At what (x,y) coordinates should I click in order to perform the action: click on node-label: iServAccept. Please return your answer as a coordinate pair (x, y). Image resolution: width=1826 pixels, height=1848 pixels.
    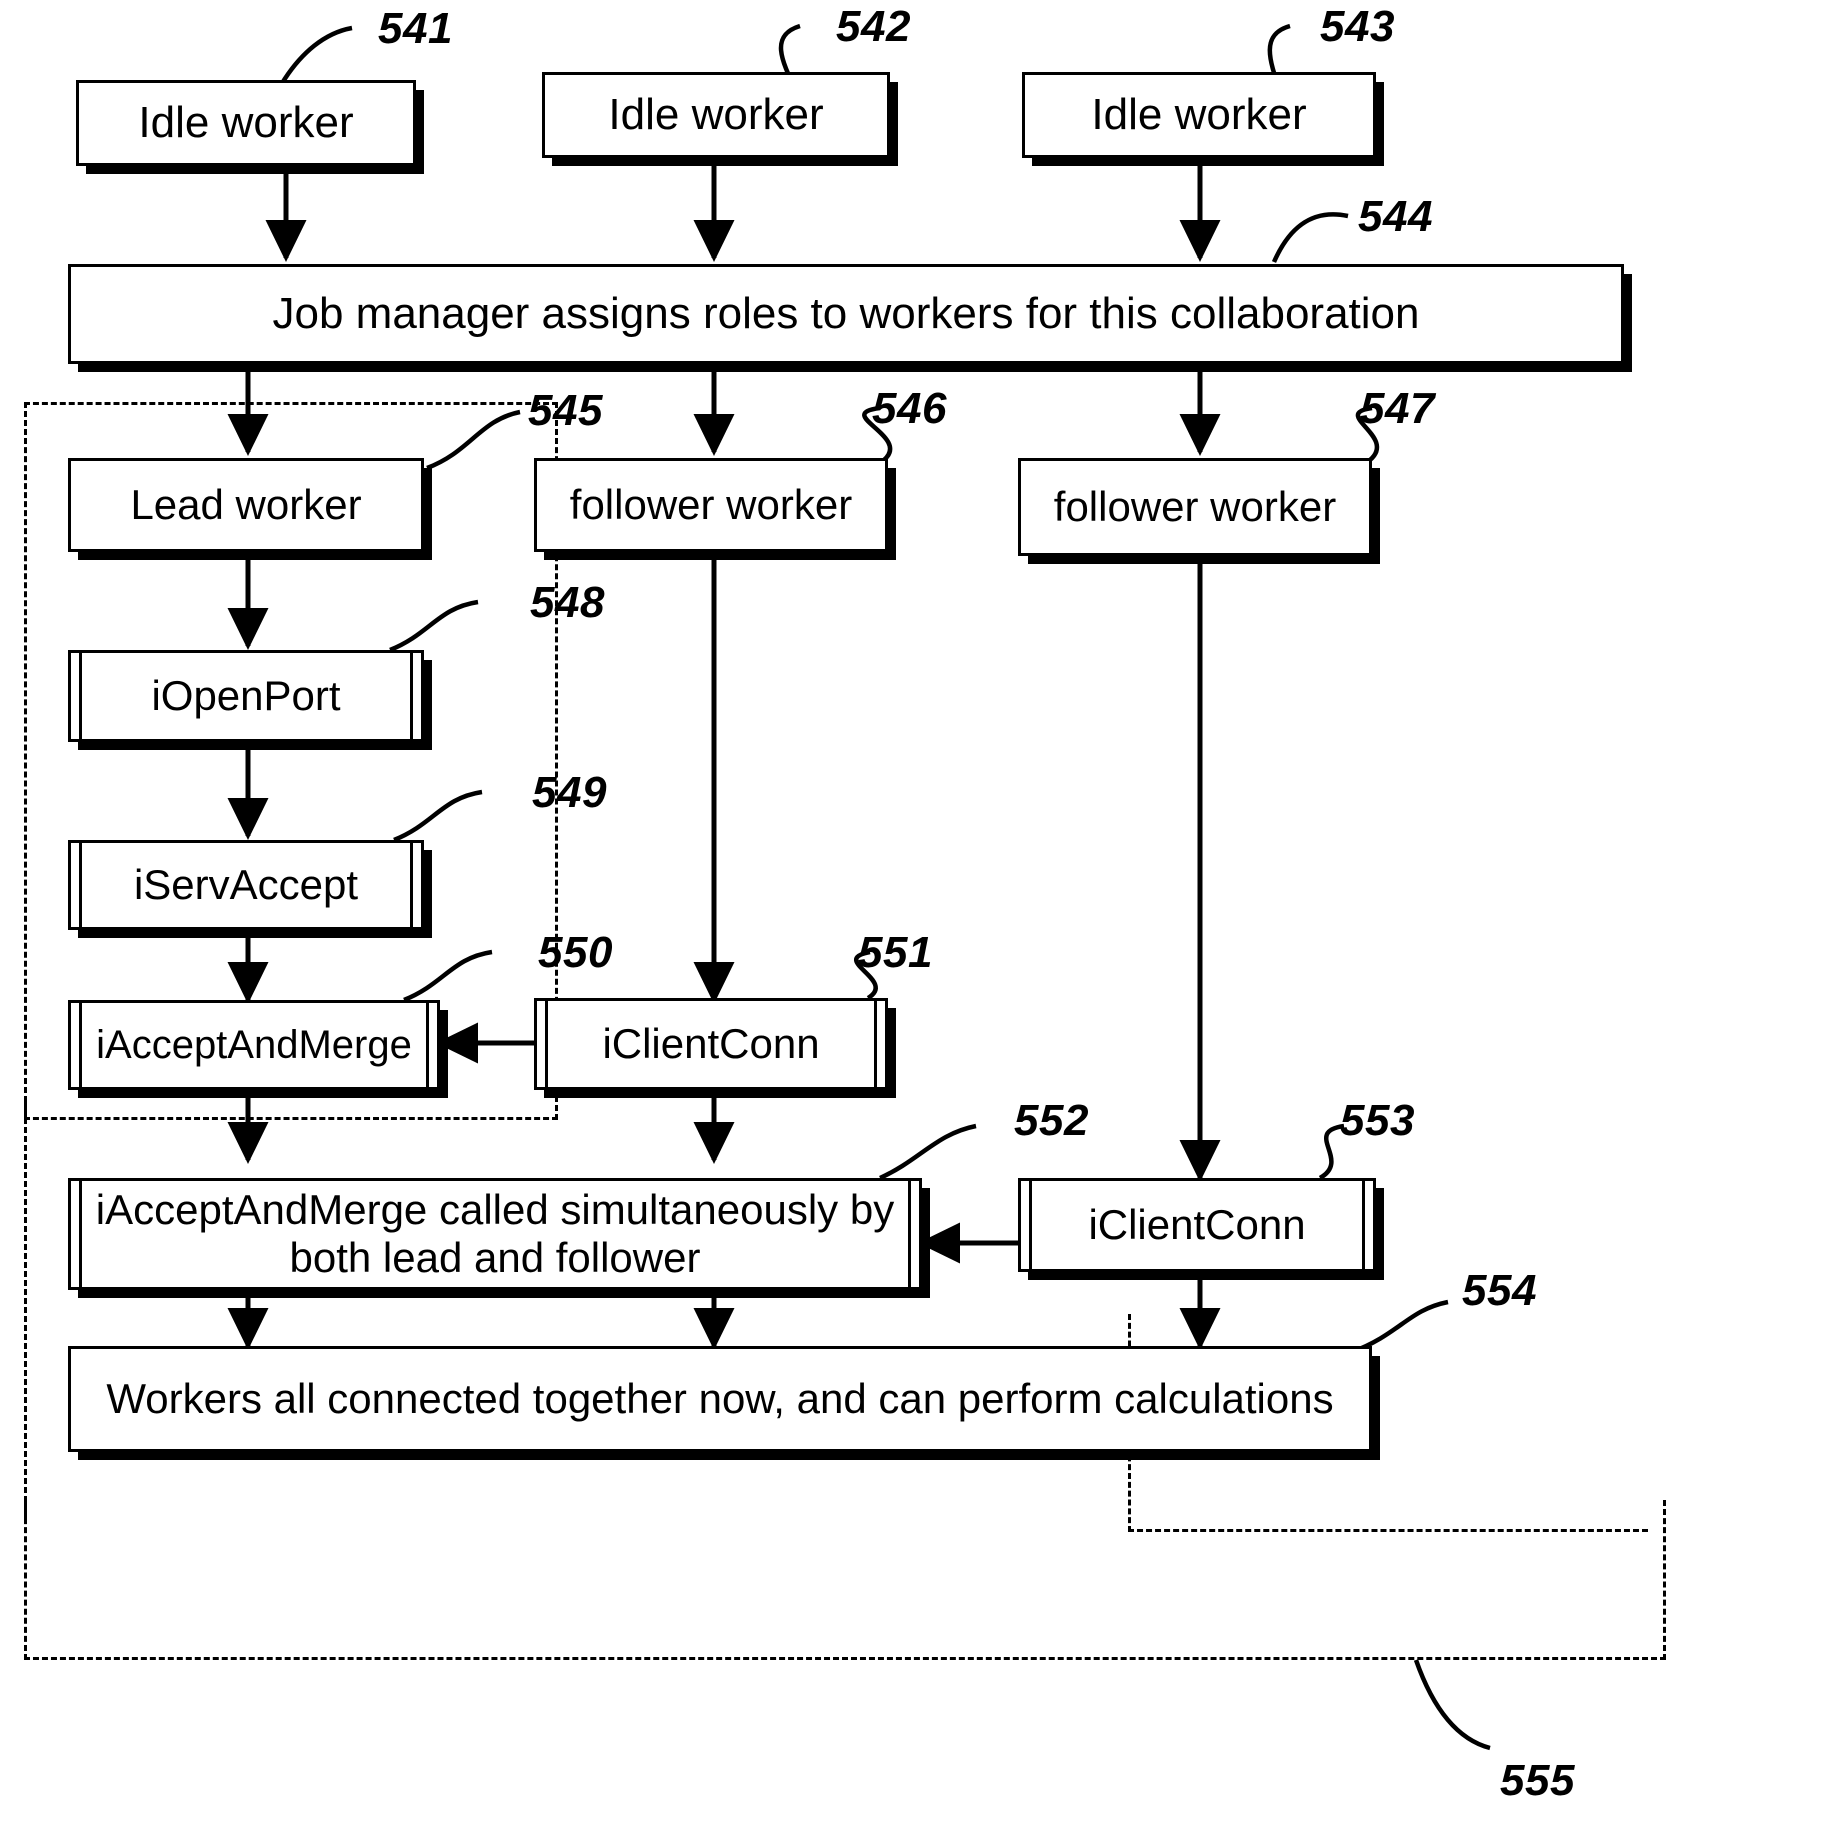
    Looking at the image, I should click on (246, 884).